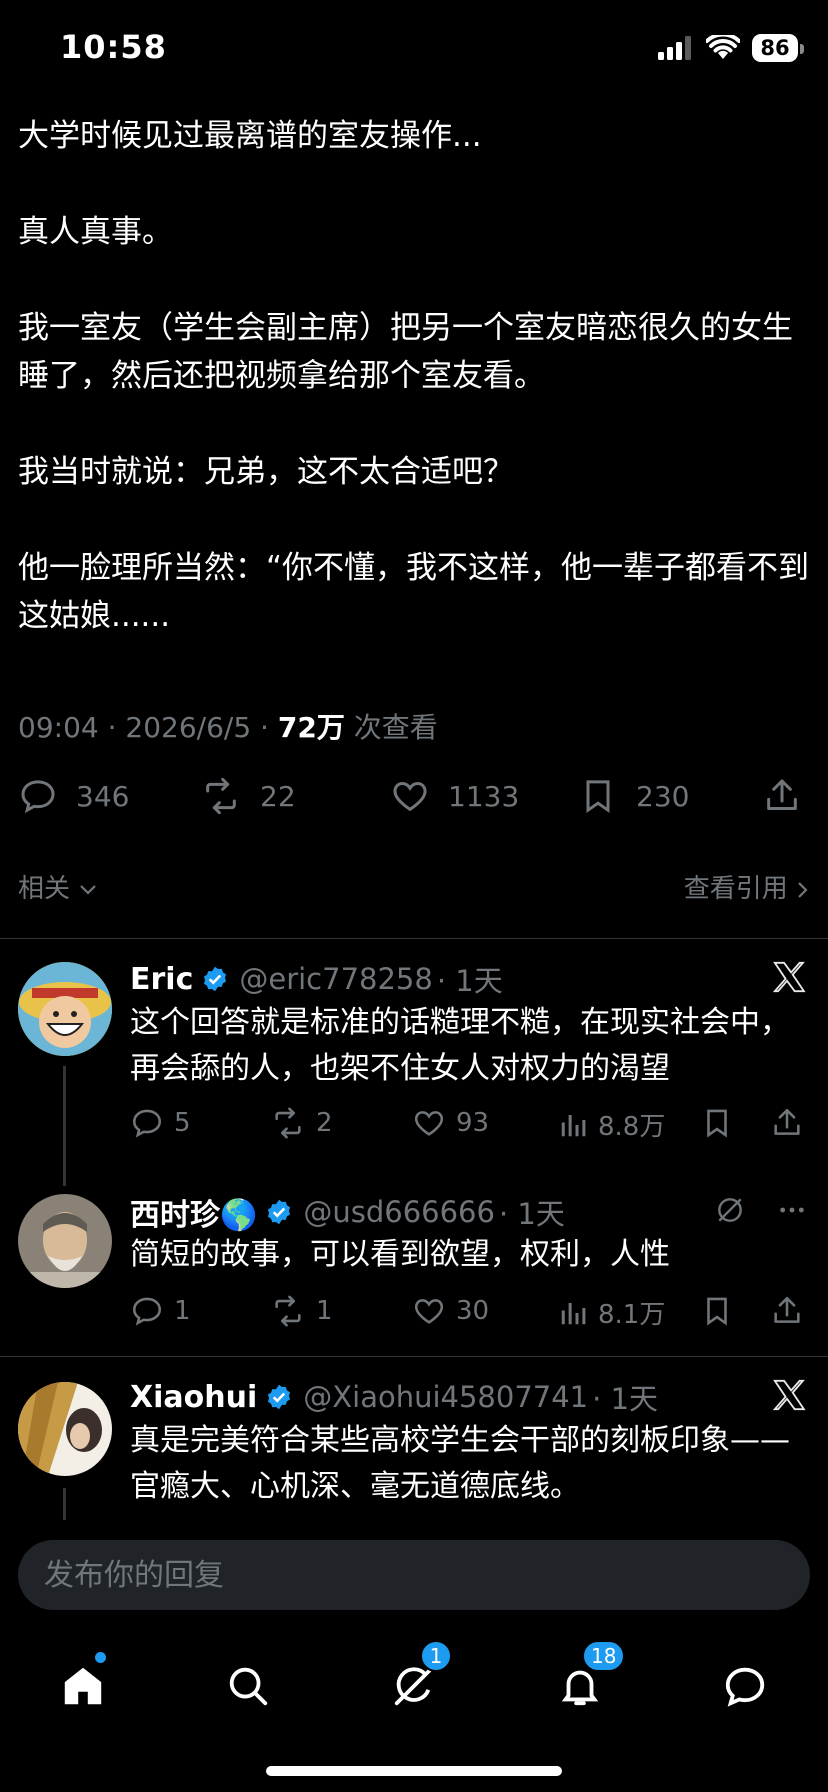 Image resolution: width=828 pixels, height=1792 pixels. What do you see at coordinates (735, 889) in the screenshot?
I see `view-quotes-label: 查看引用` at bounding box center [735, 889].